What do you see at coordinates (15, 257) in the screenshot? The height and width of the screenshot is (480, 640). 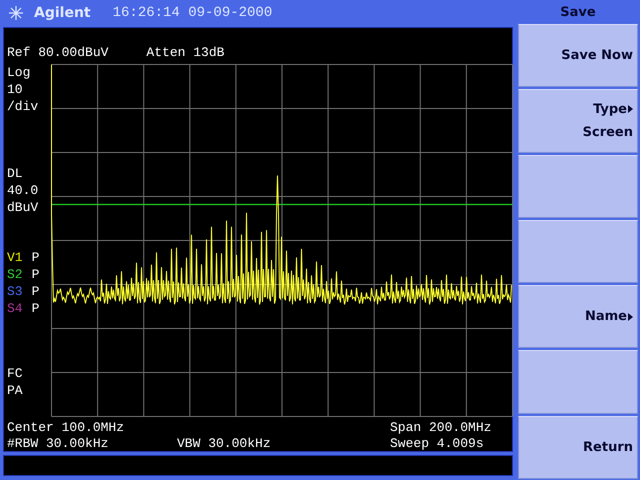 I see `trace-label: V1` at bounding box center [15, 257].